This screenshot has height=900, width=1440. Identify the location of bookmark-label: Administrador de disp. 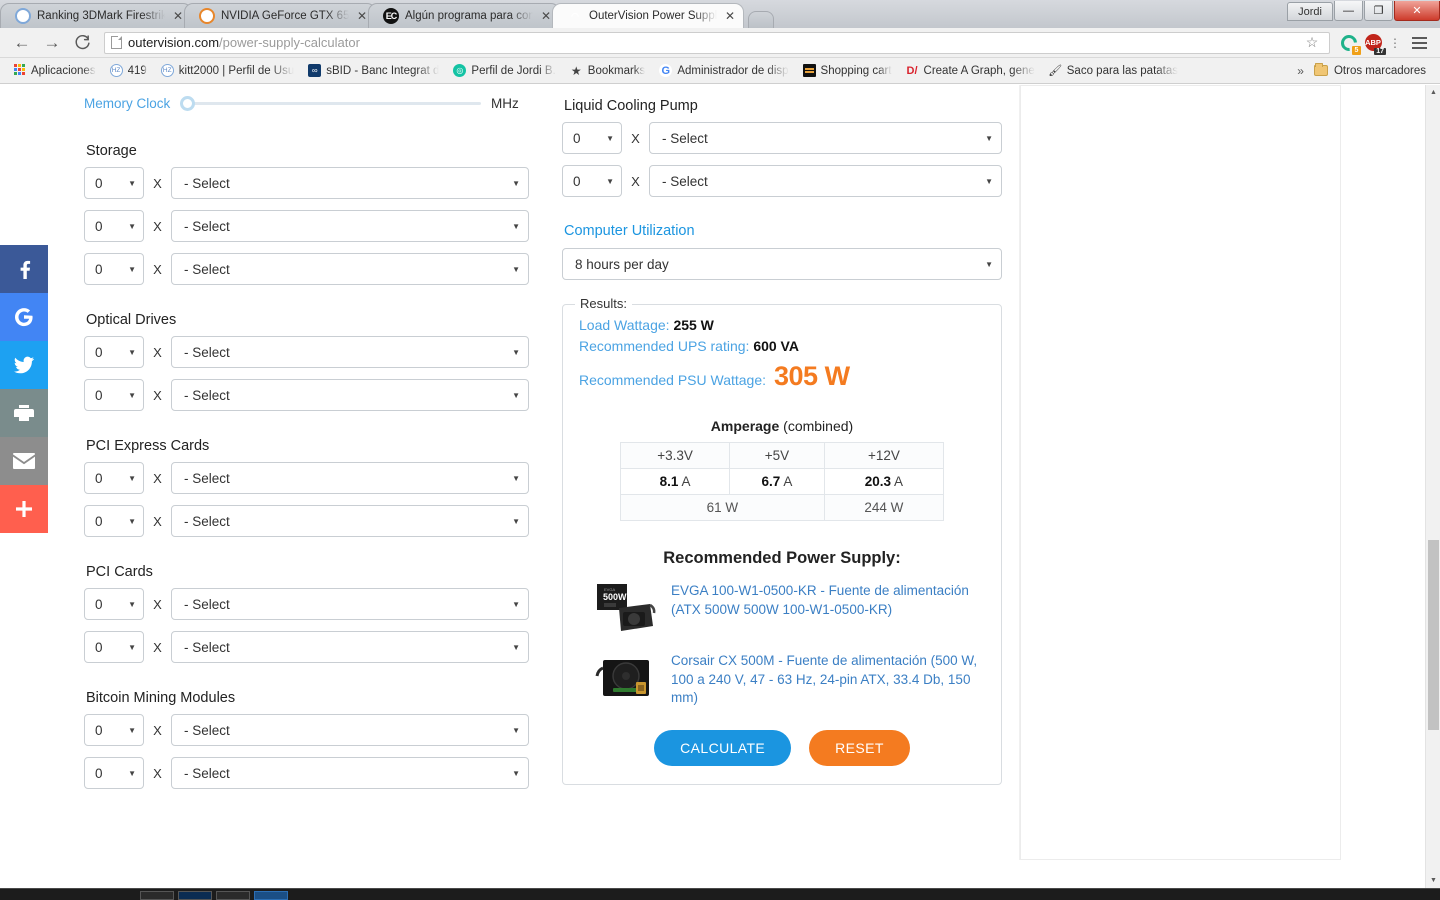
(733, 70).